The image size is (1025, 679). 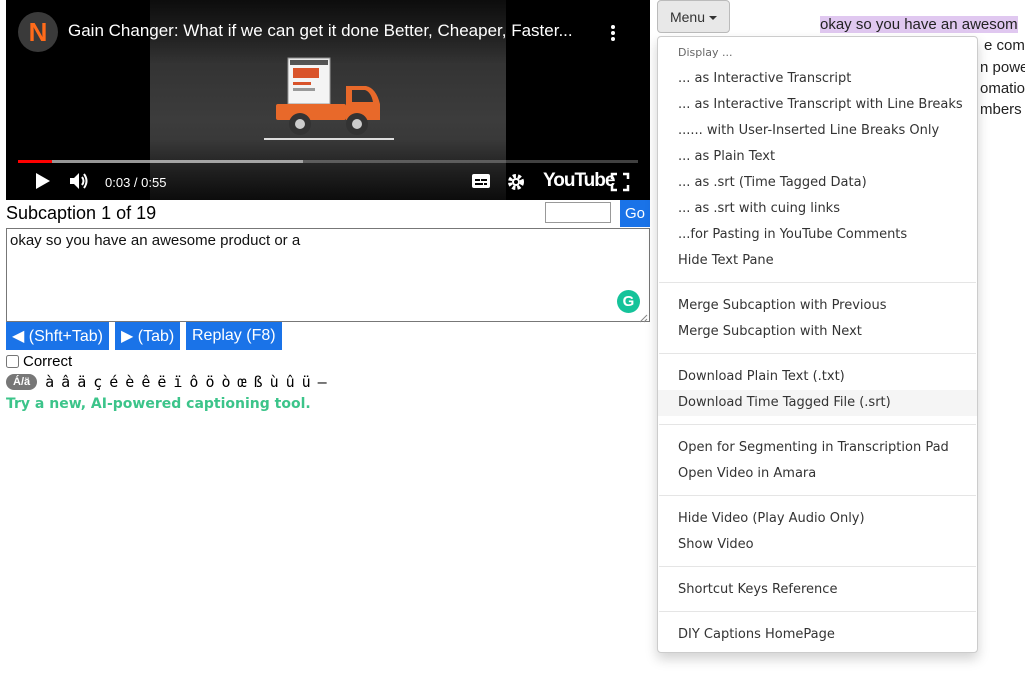 I want to click on menu-item-shortcut-keys: Shortcut Keys Reference, so click(x=817, y=590).